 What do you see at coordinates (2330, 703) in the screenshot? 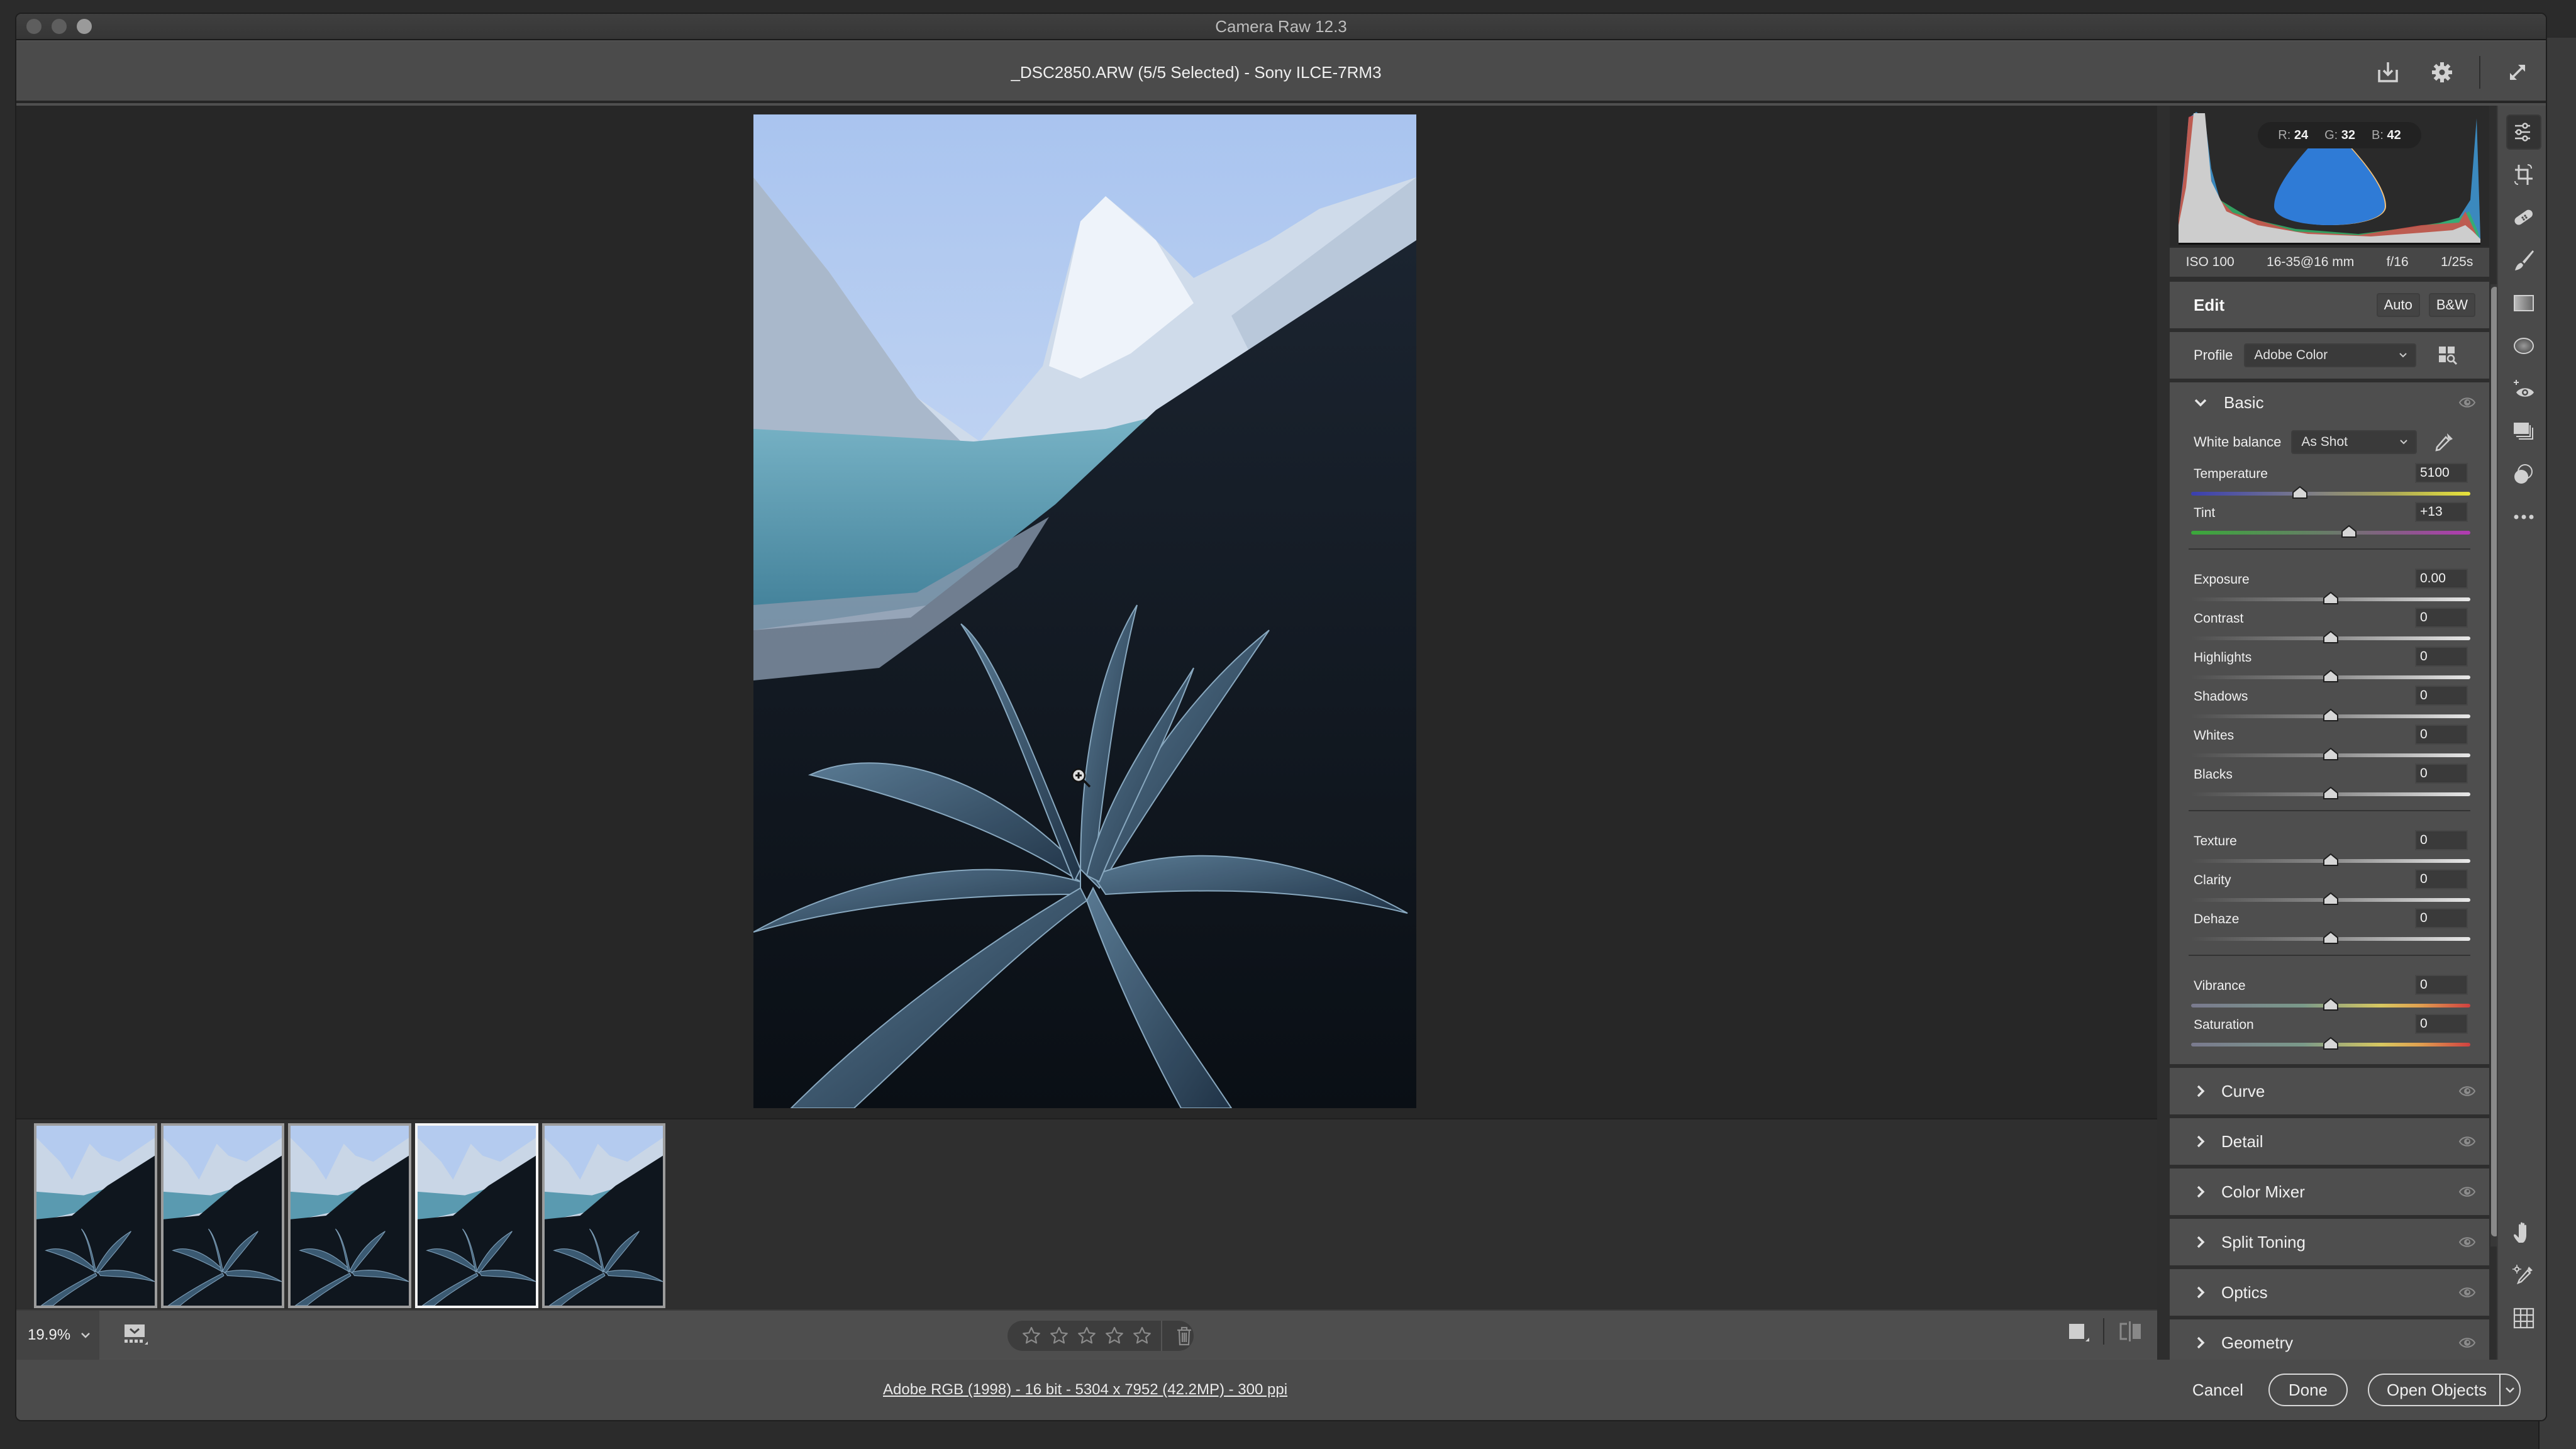
I see `shadows-slider: Shadows 0` at bounding box center [2330, 703].